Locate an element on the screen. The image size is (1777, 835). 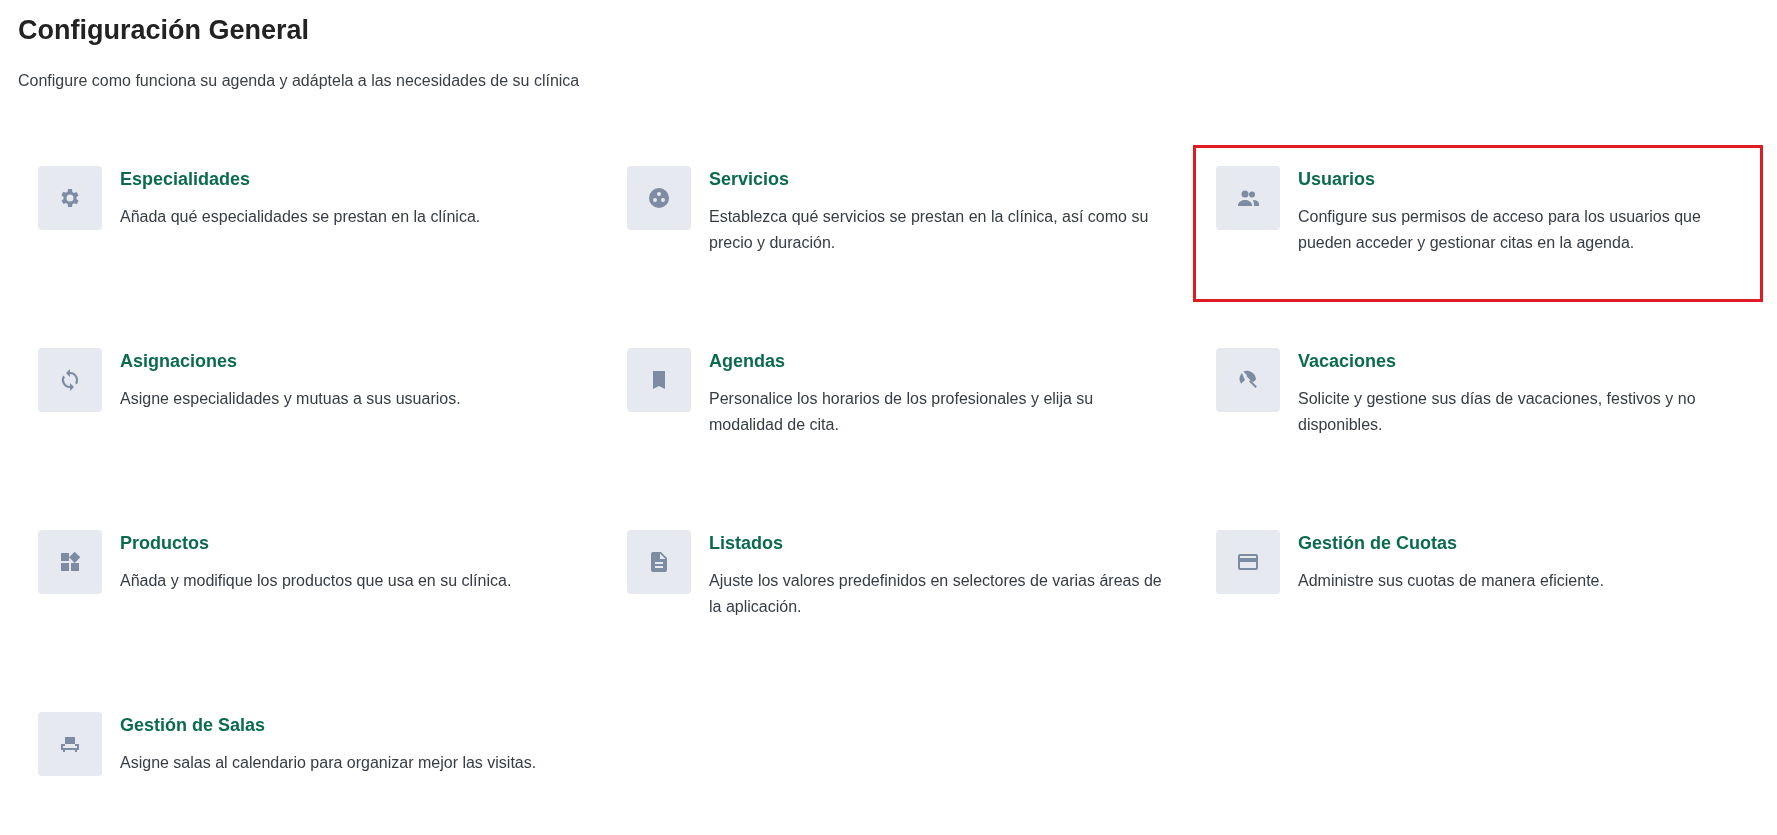
section-title: Gestión de Salas is located at coordinates (193, 725).